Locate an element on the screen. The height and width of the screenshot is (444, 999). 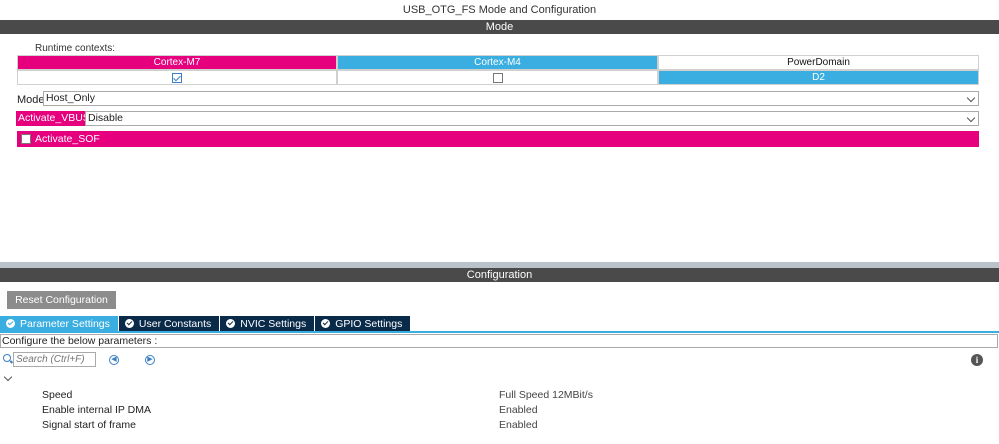
search-next-icon: ▶ is located at coordinates (150, 360).